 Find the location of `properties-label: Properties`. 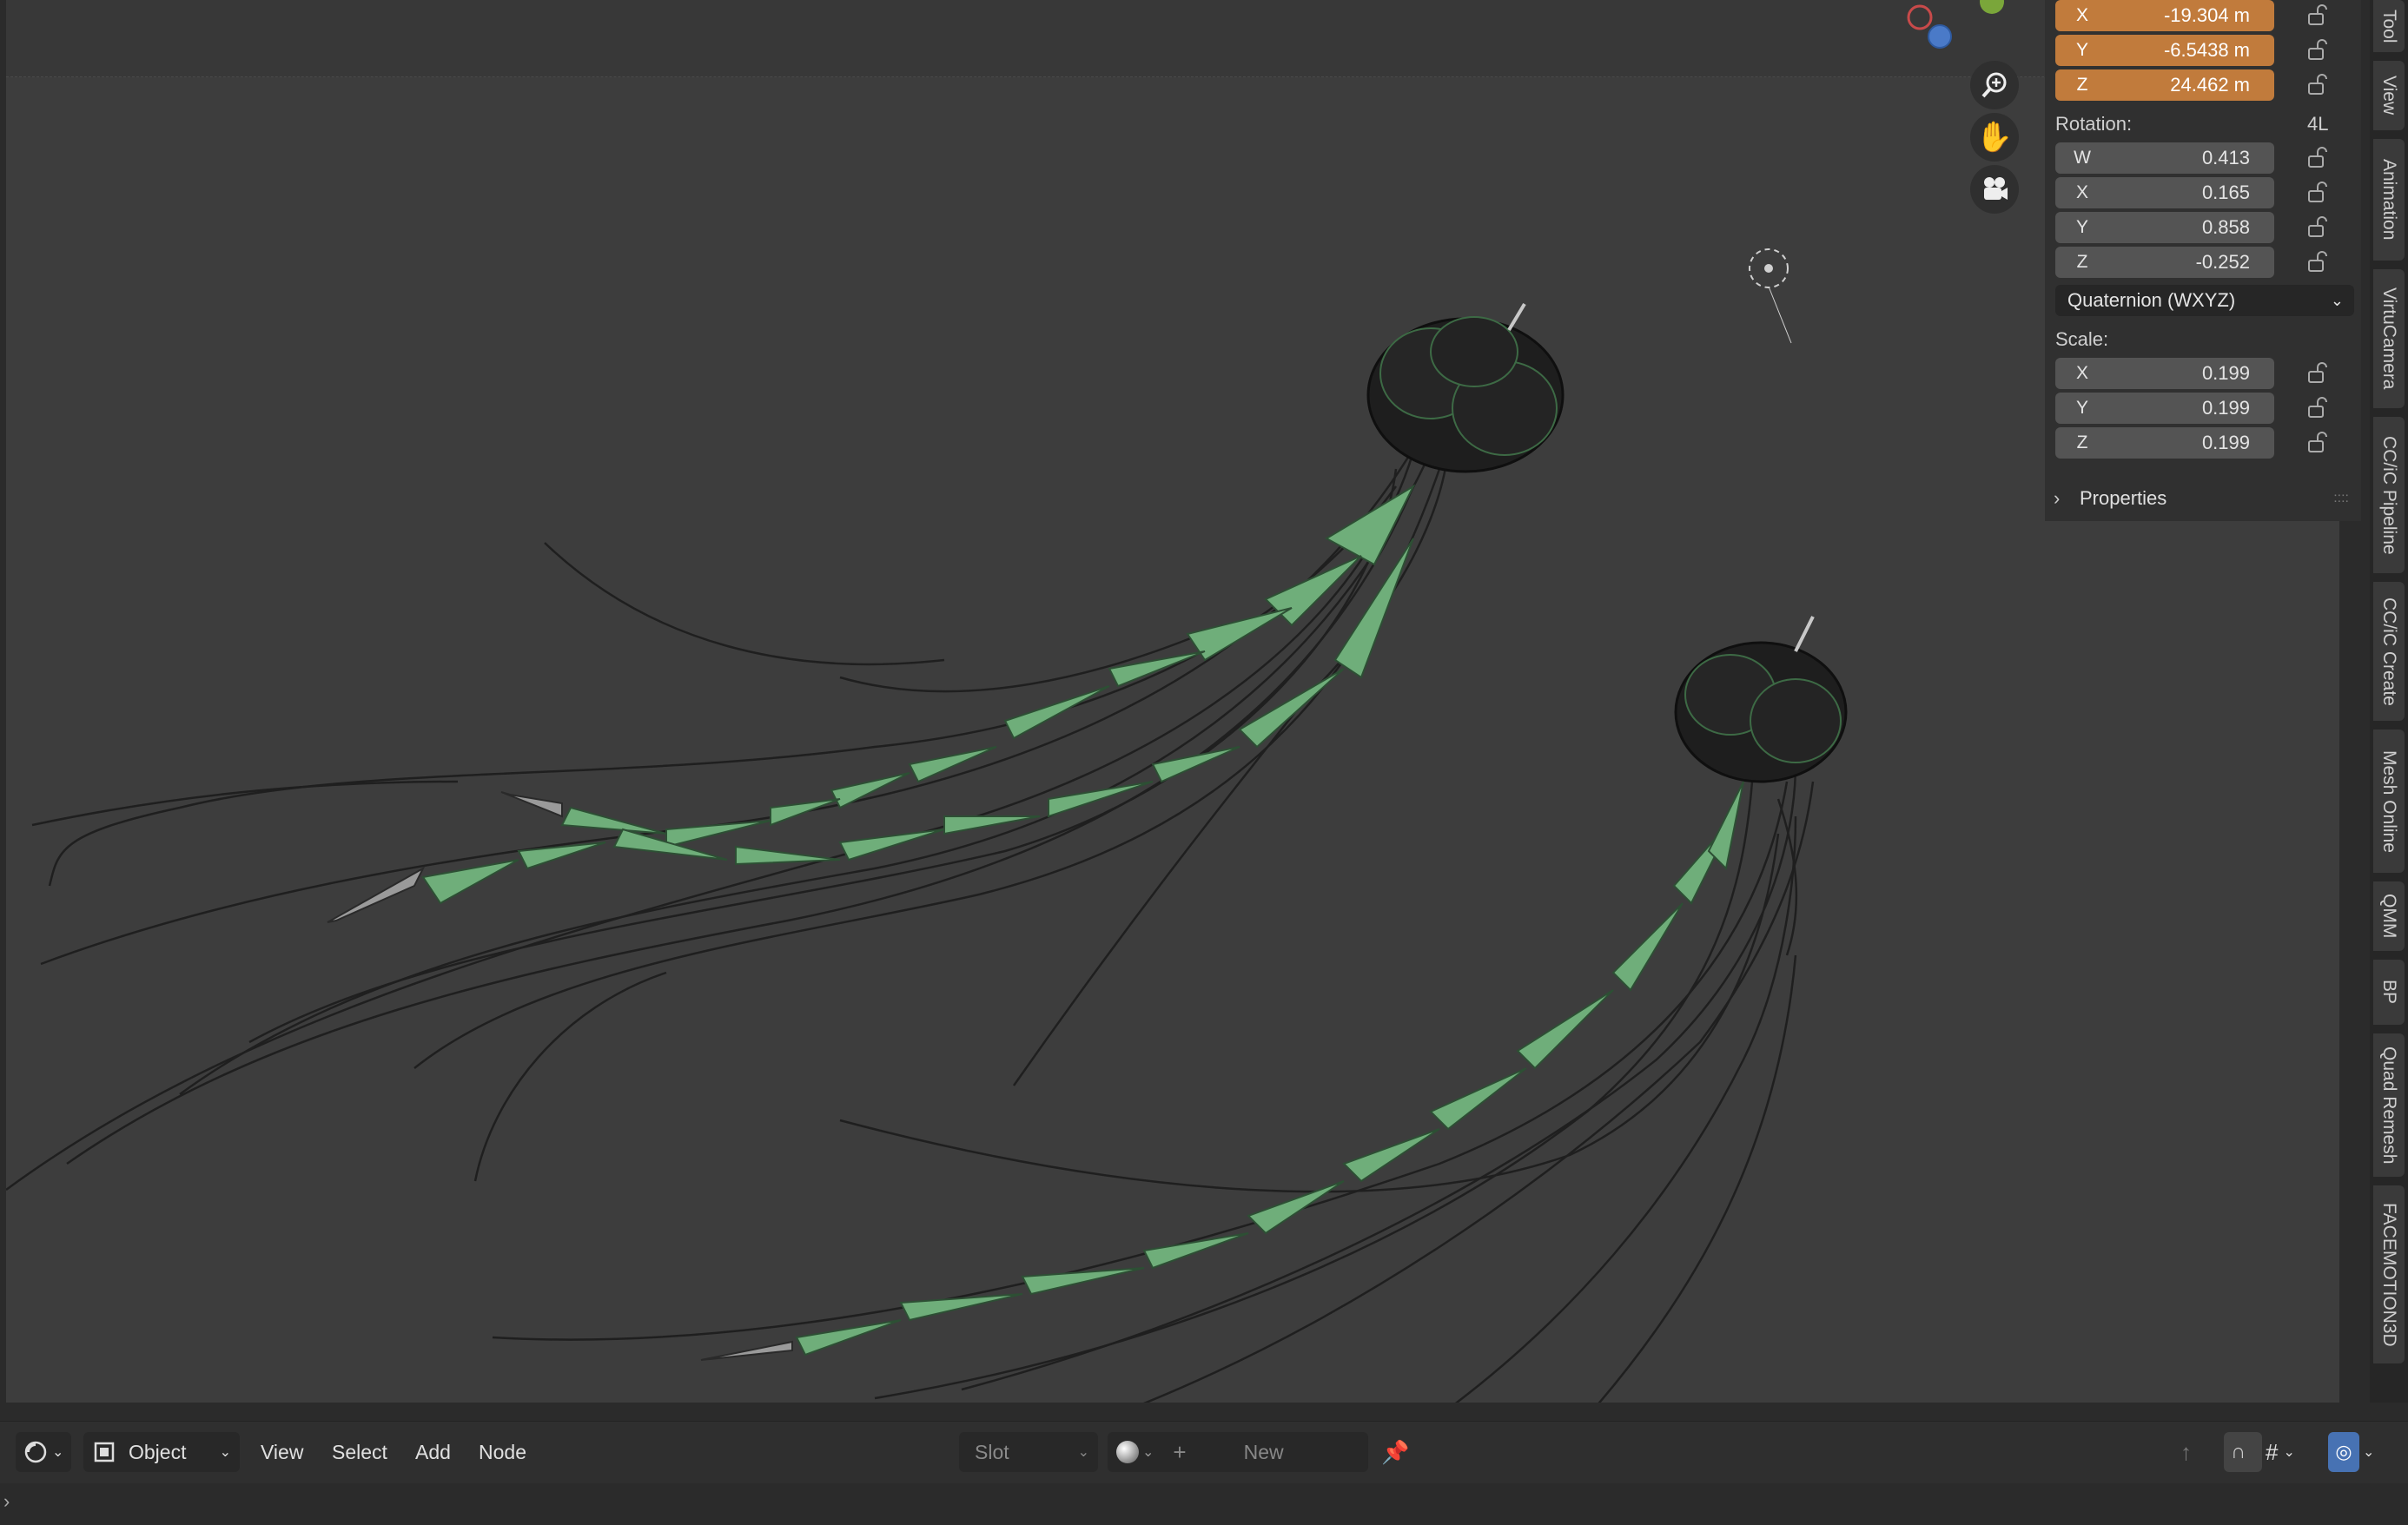

properties-label: Properties is located at coordinates (2124, 498).